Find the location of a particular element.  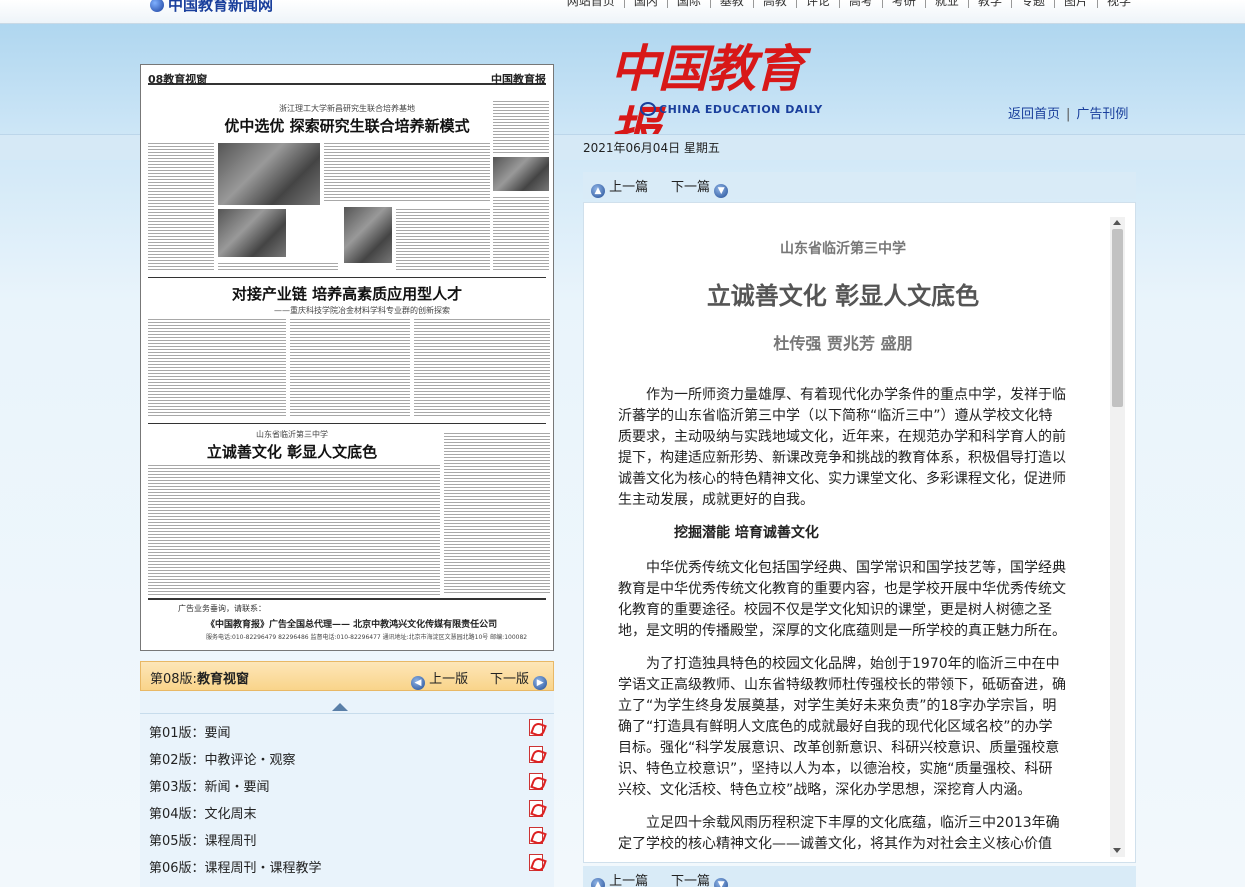

next-edition-label: 下一版 is located at coordinates (510, 679).